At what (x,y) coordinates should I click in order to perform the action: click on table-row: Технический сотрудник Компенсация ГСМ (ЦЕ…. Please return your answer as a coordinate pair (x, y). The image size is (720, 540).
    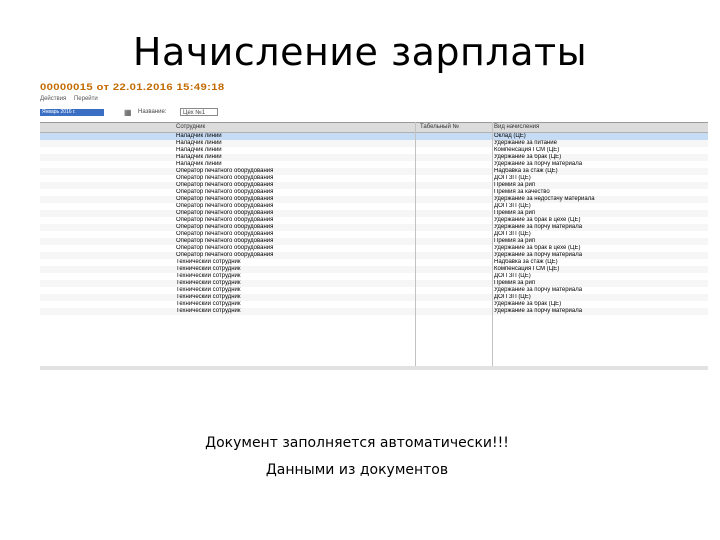
    Looking at the image, I should click on (374, 269).